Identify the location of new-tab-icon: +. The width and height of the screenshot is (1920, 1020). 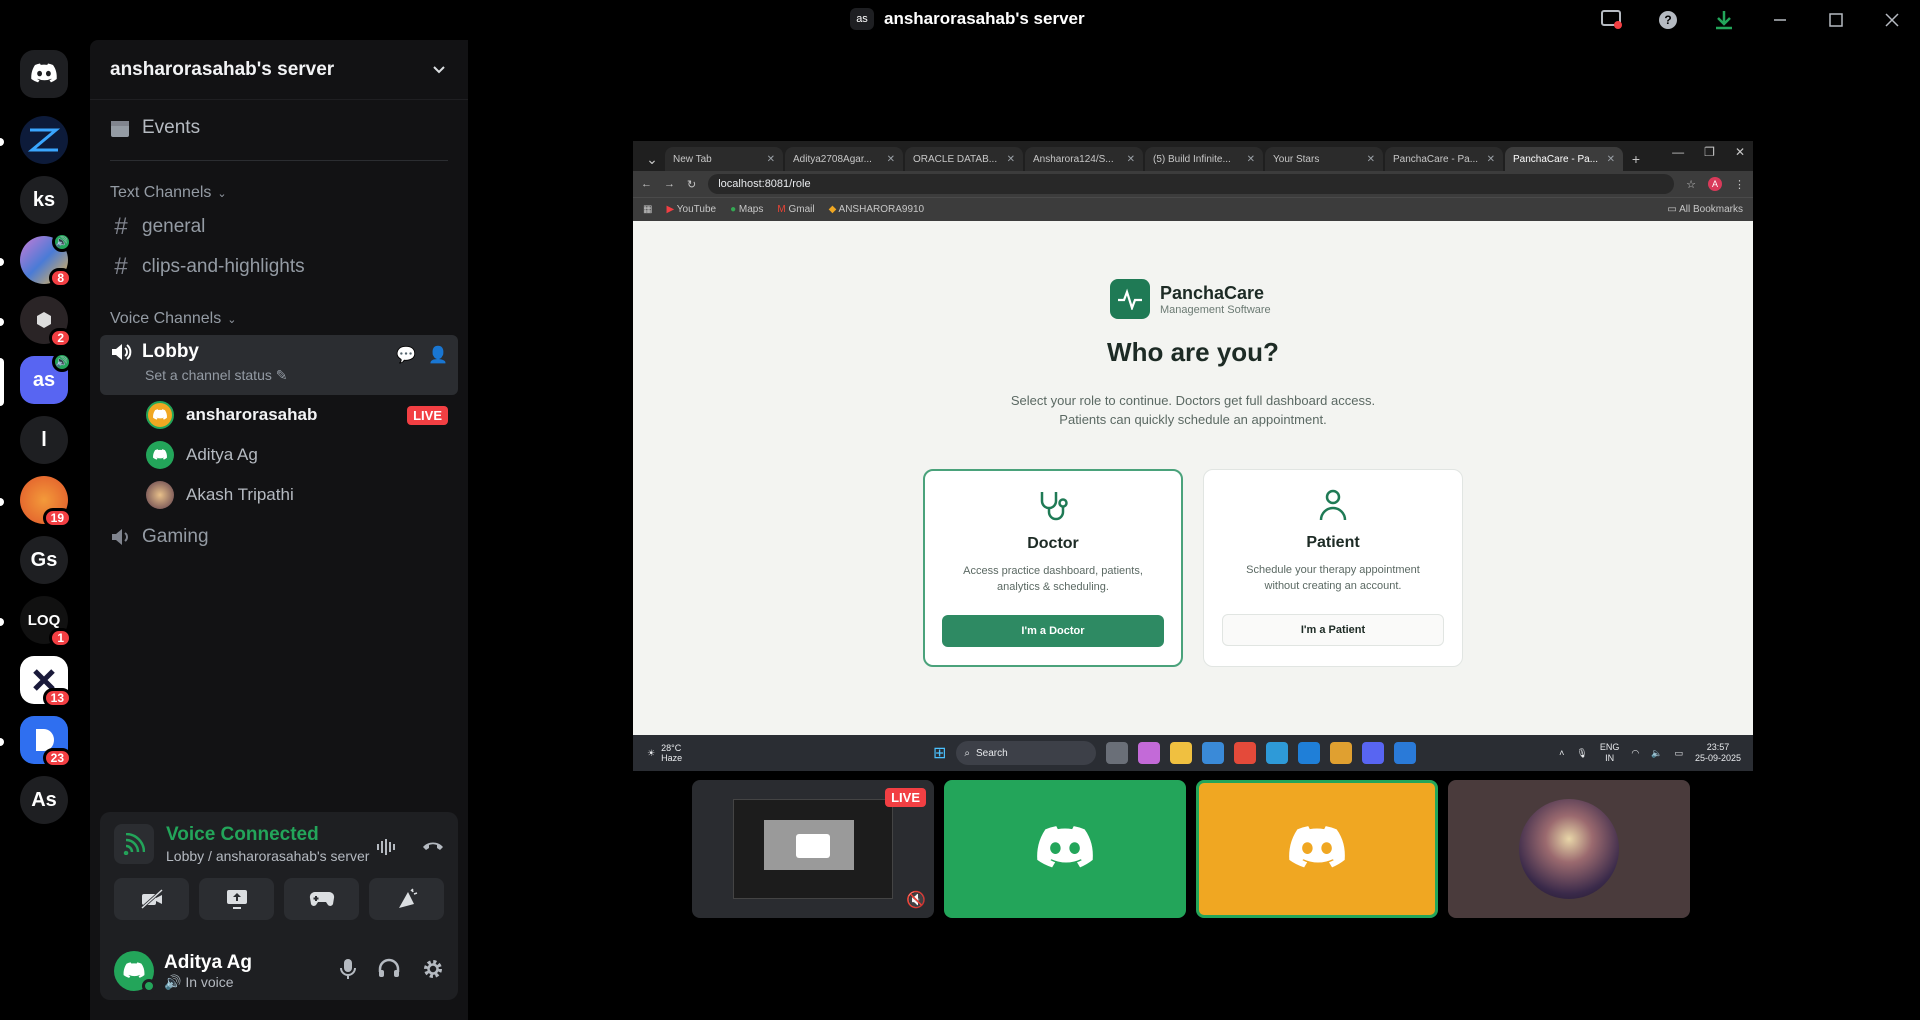
(1636, 159).